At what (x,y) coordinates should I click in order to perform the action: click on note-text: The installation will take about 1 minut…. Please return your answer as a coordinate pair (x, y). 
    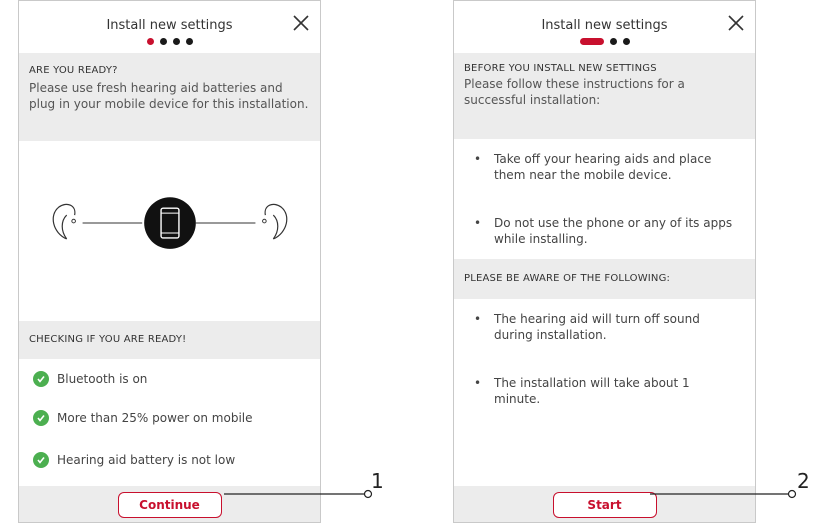
    Looking at the image, I should click on (592, 391).